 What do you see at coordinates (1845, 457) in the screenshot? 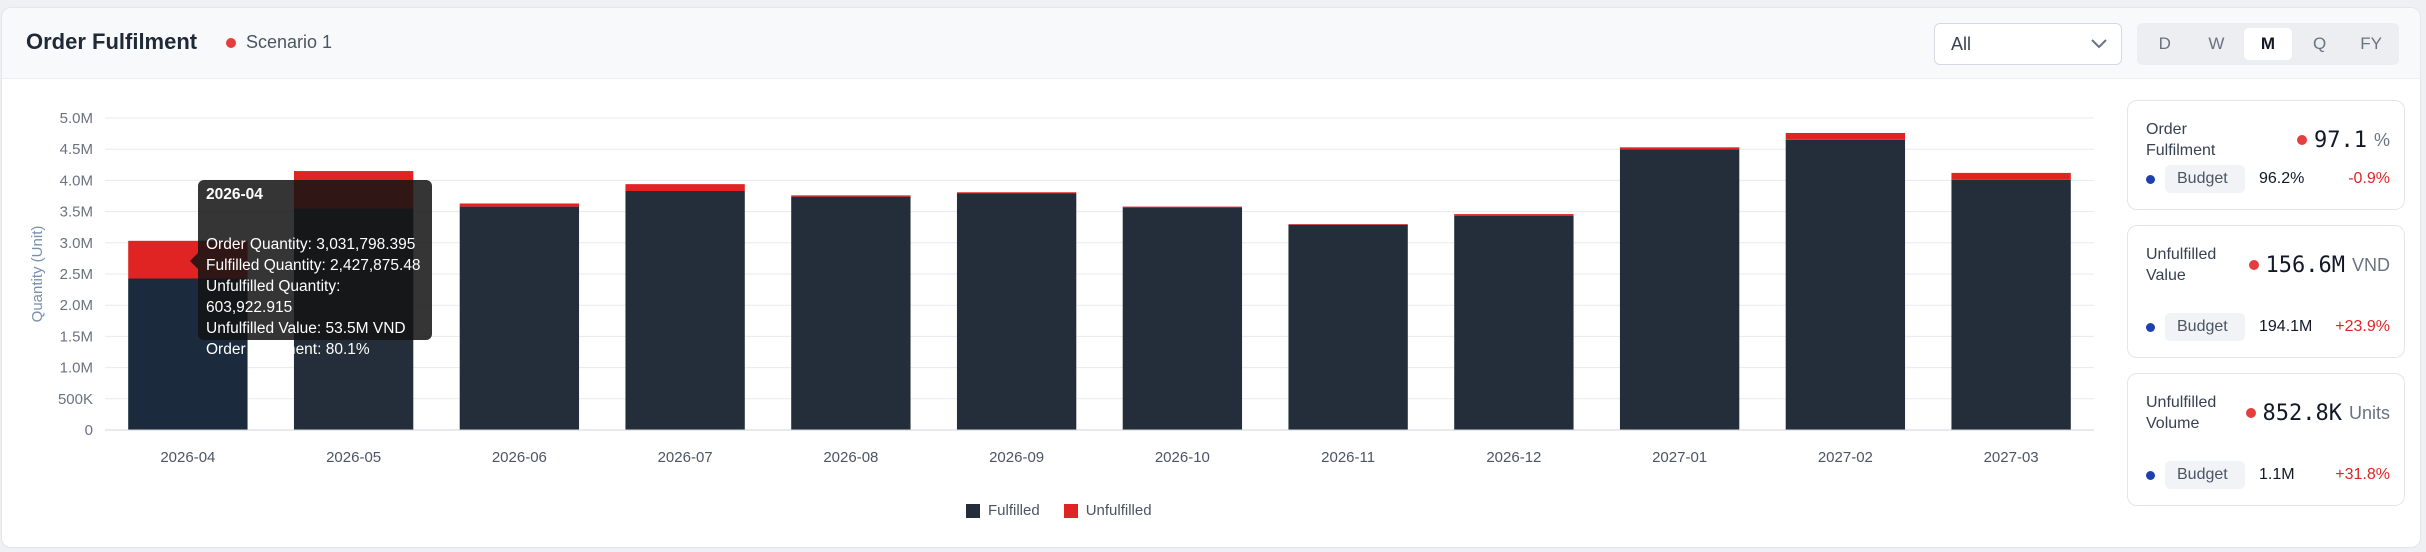
I see `x-tick-label: 2027-02` at bounding box center [1845, 457].